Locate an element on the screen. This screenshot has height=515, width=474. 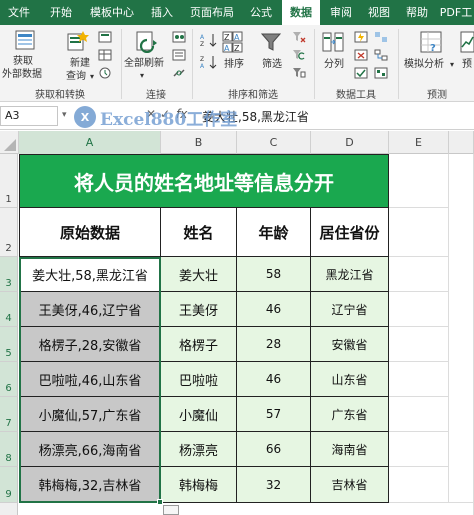
header-province: 居住省份 is located at coordinates (350, 232).